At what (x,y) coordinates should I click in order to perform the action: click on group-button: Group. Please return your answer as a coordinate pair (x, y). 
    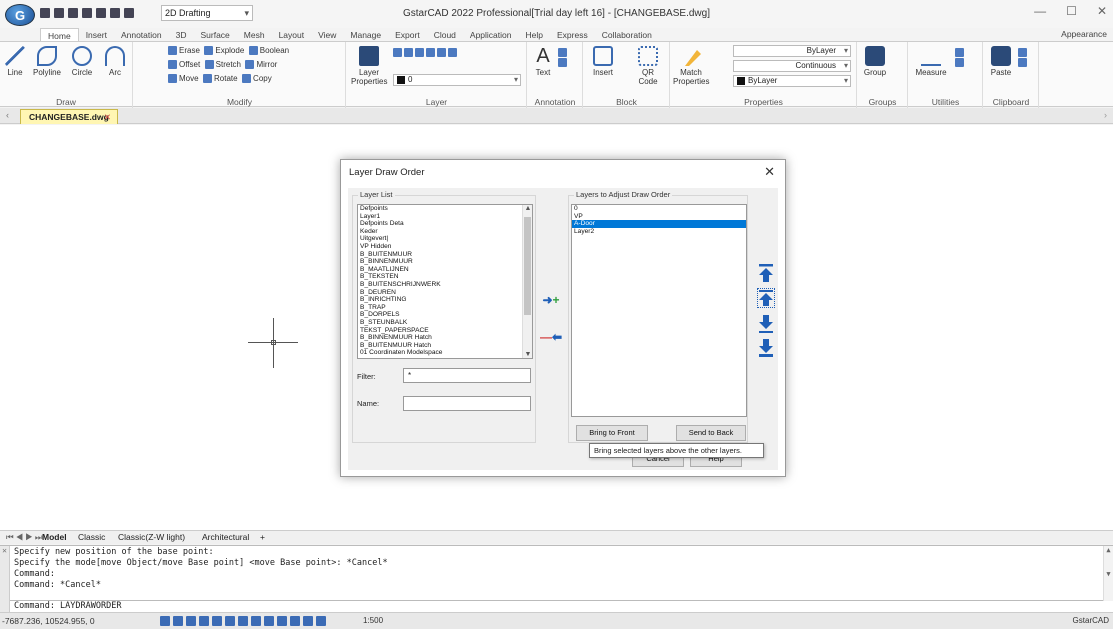
    Looking at the image, I should click on (875, 61).